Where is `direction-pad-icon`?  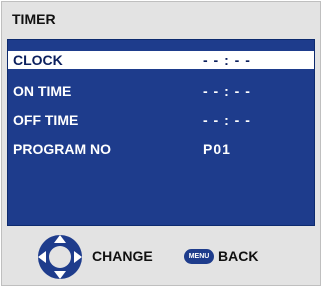 direction-pad-icon is located at coordinates (60, 257).